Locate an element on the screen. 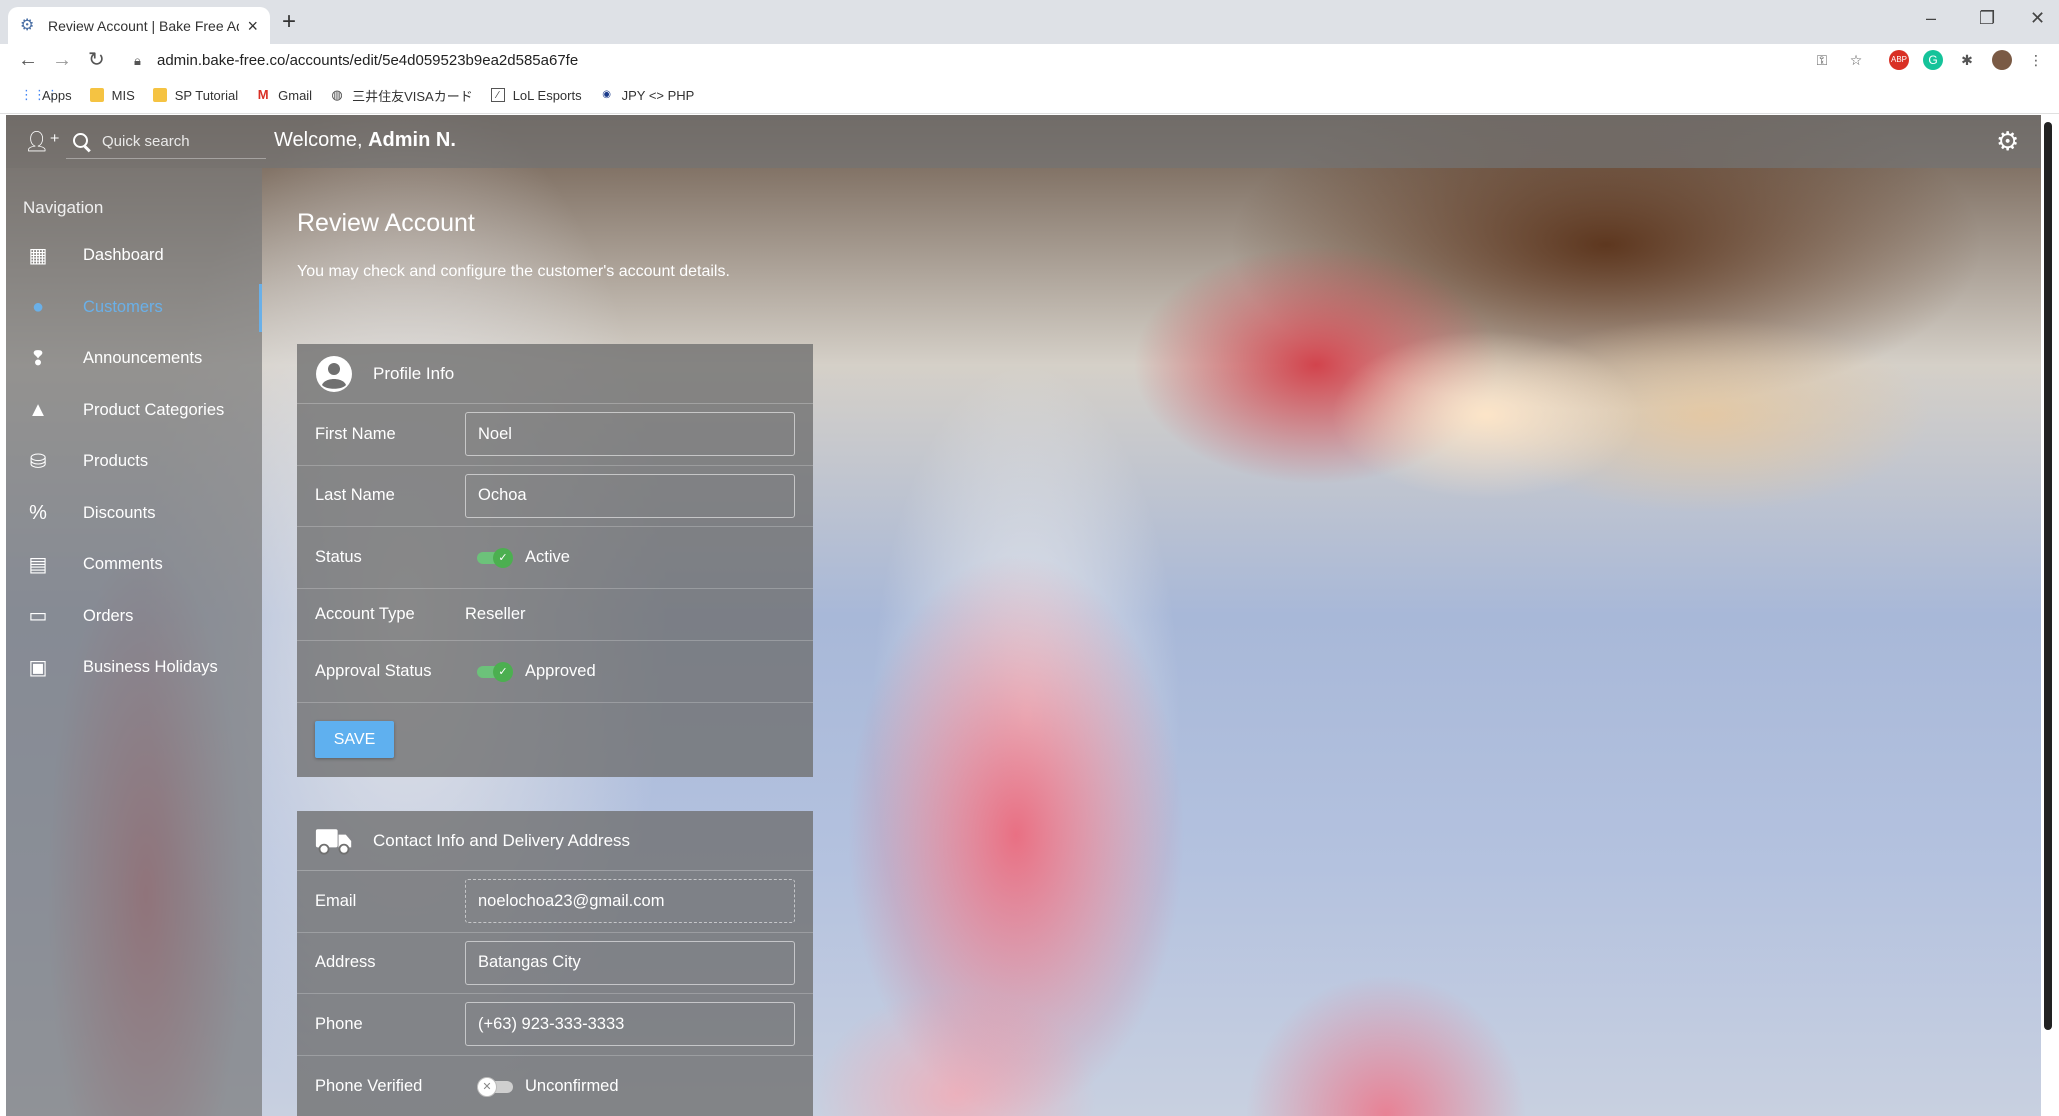 The image size is (2059, 1116). cake-icon: ⛁ is located at coordinates (38, 461).